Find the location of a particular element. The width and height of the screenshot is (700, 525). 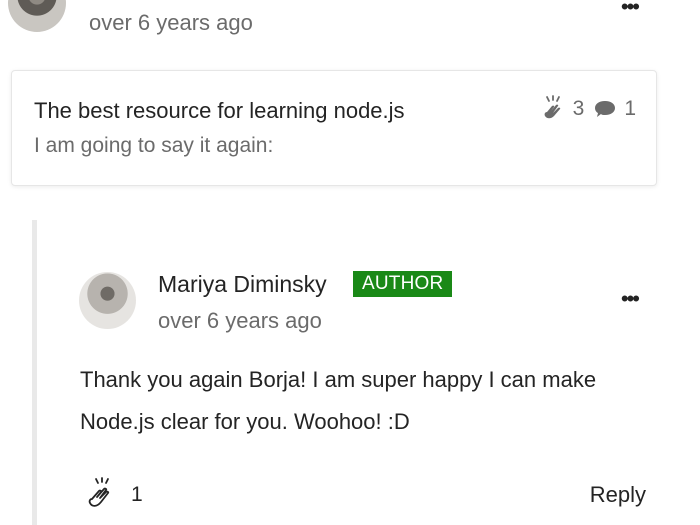

reply-thread-line is located at coordinates (34, 372).